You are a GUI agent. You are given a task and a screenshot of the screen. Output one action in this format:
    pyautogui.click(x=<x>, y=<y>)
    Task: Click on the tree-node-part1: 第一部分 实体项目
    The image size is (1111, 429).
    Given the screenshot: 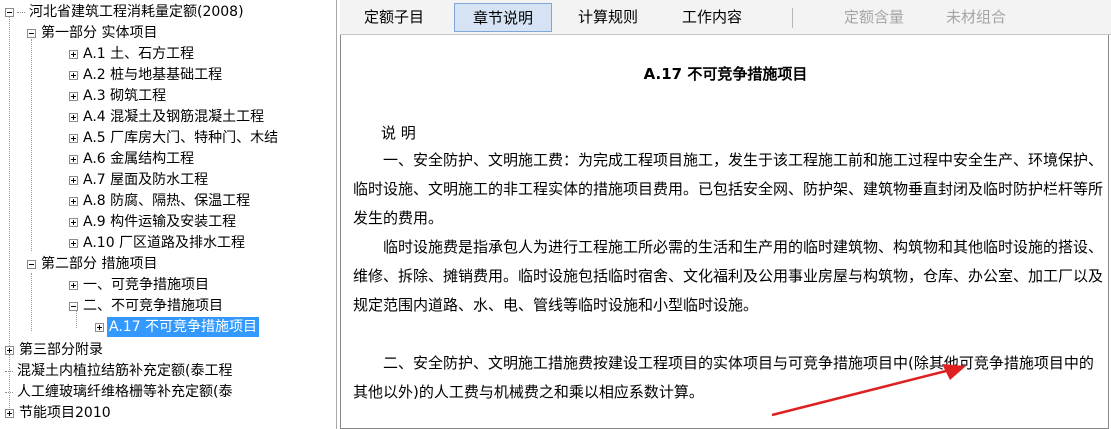 What is the action you would take?
    pyautogui.click(x=93, y=33)
    